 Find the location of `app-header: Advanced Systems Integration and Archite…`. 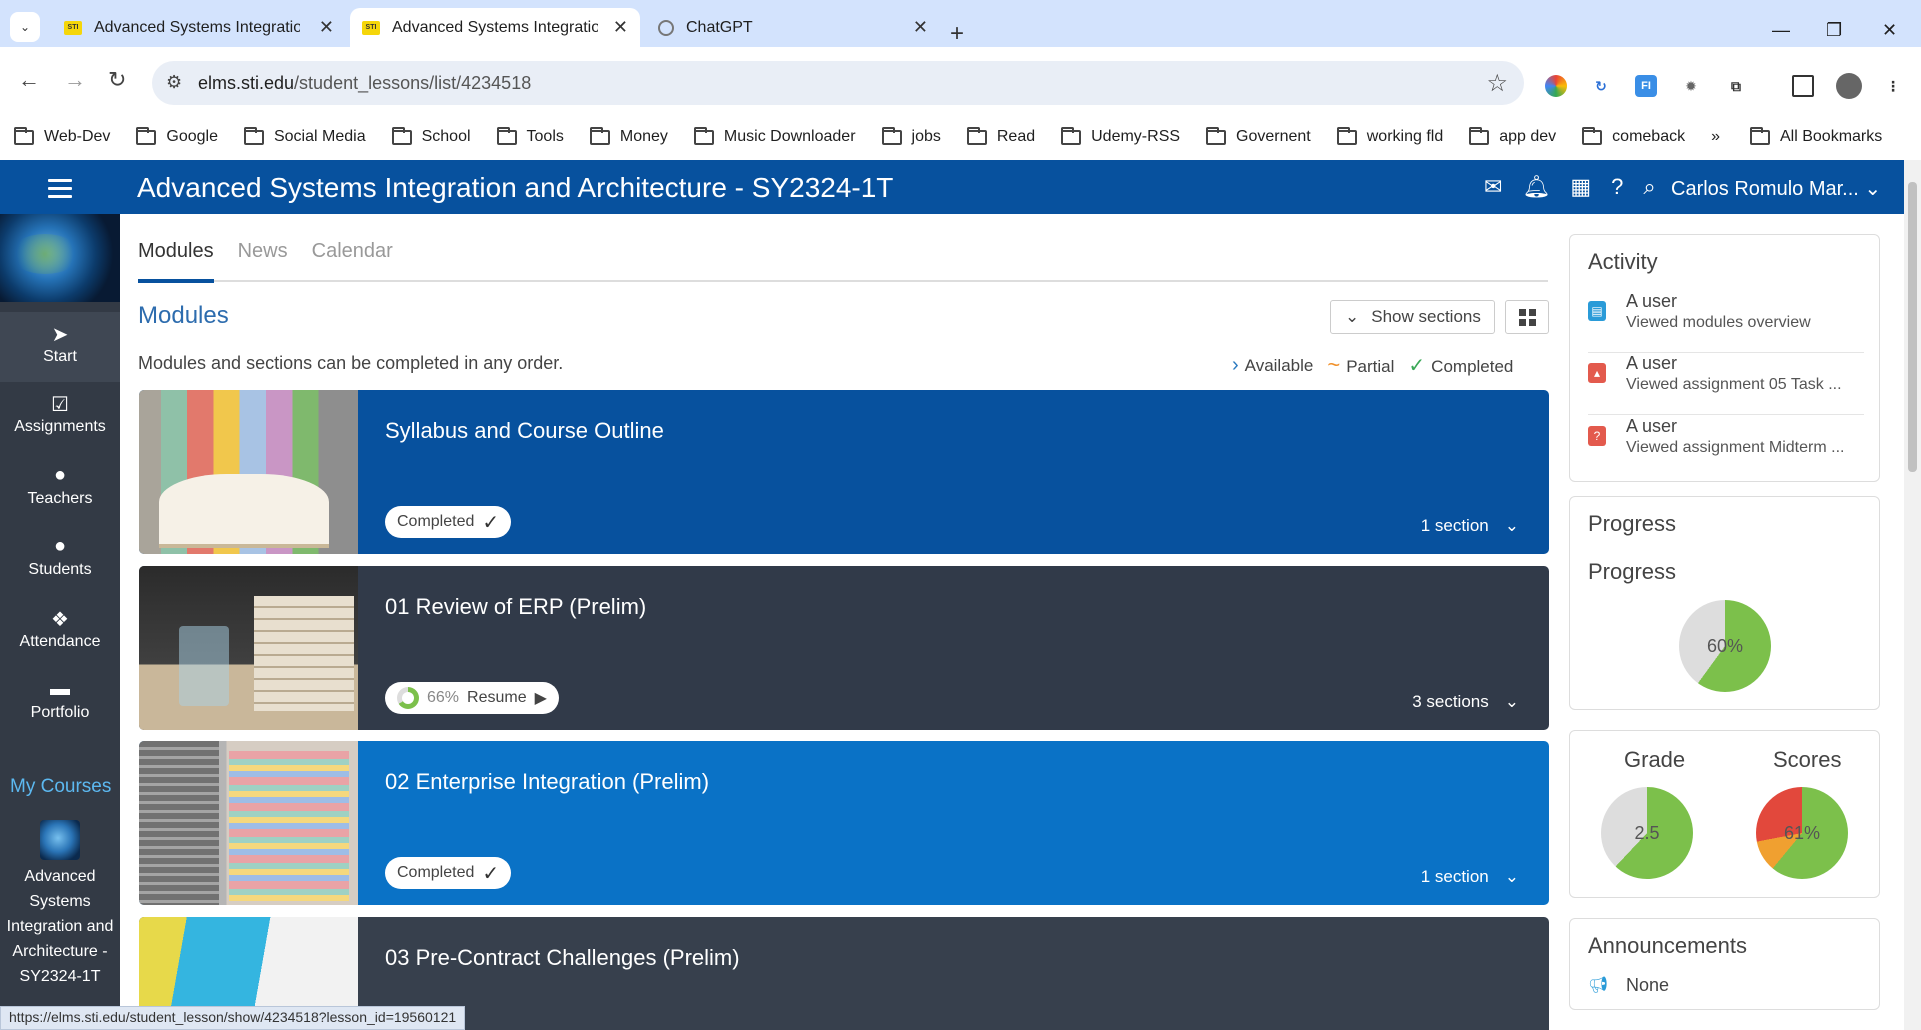

app-header: Advanced Systems Integration and Archite… is located at coordinates (952, 187).